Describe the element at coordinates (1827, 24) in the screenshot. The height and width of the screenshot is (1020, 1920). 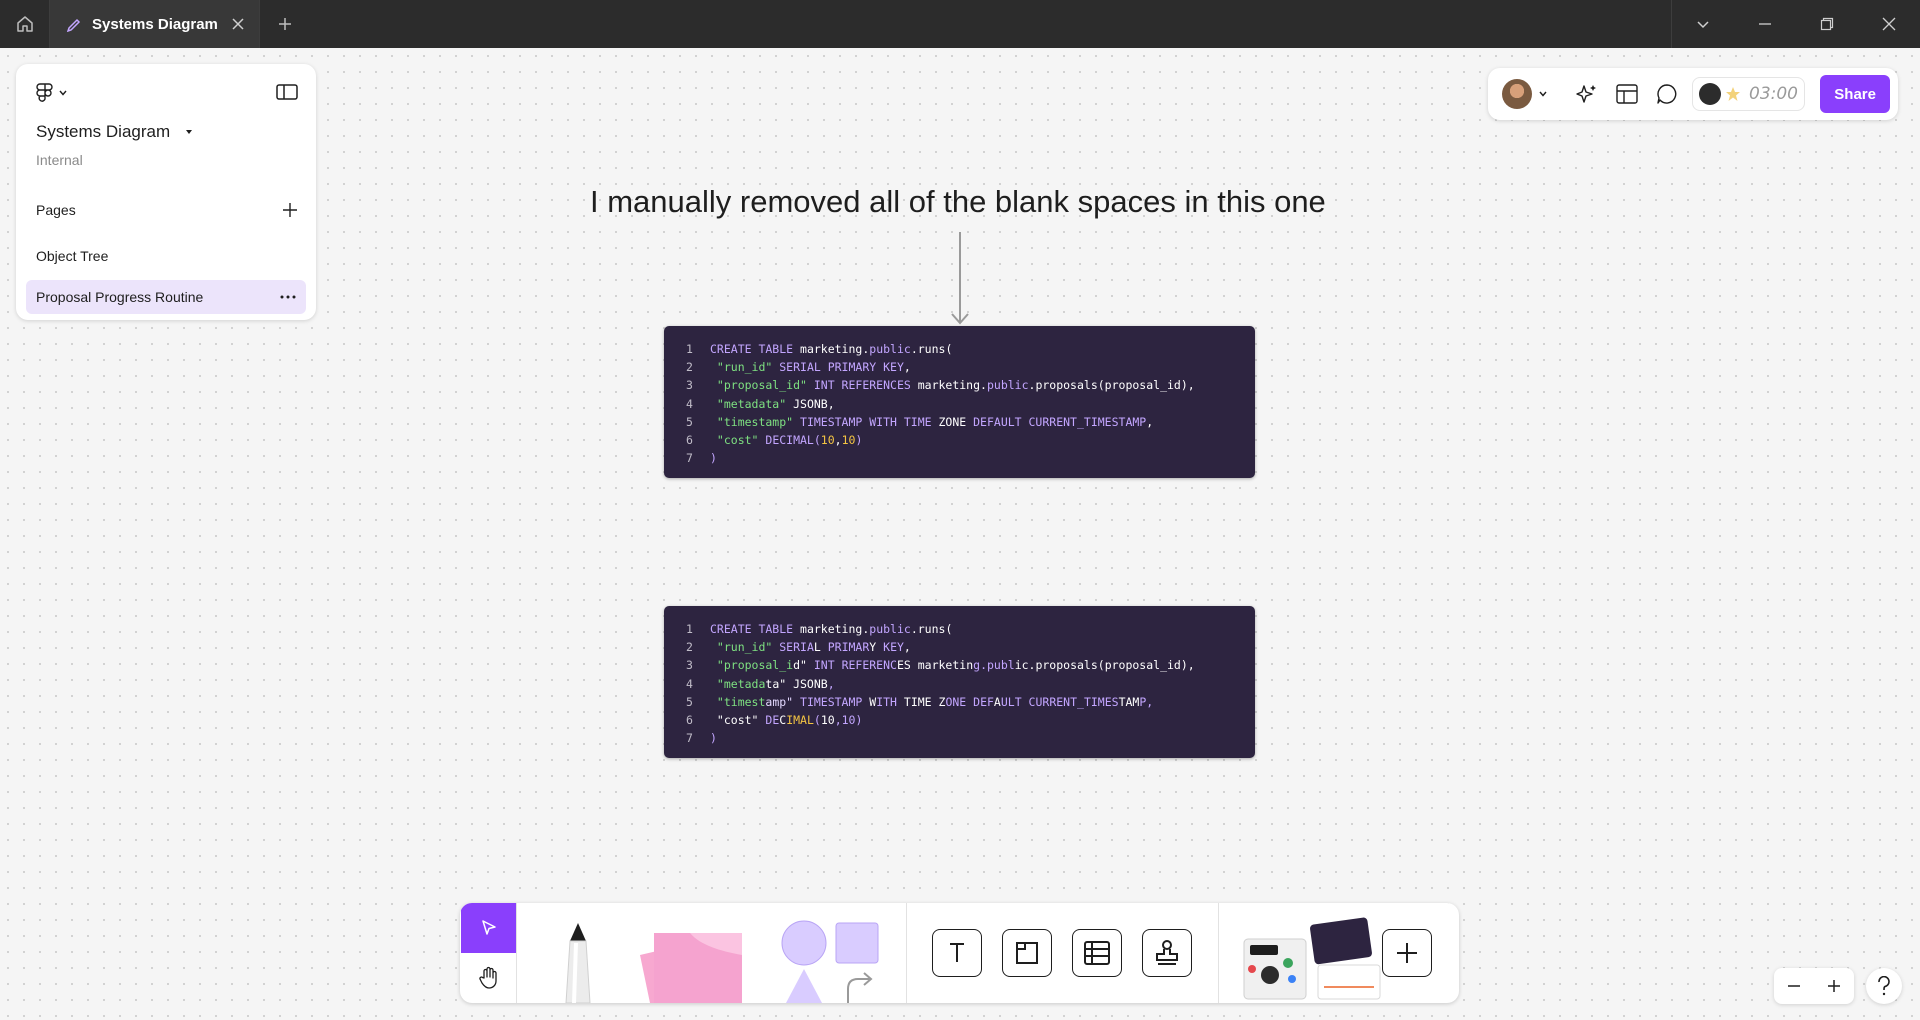
I see `restore-button` at that location.